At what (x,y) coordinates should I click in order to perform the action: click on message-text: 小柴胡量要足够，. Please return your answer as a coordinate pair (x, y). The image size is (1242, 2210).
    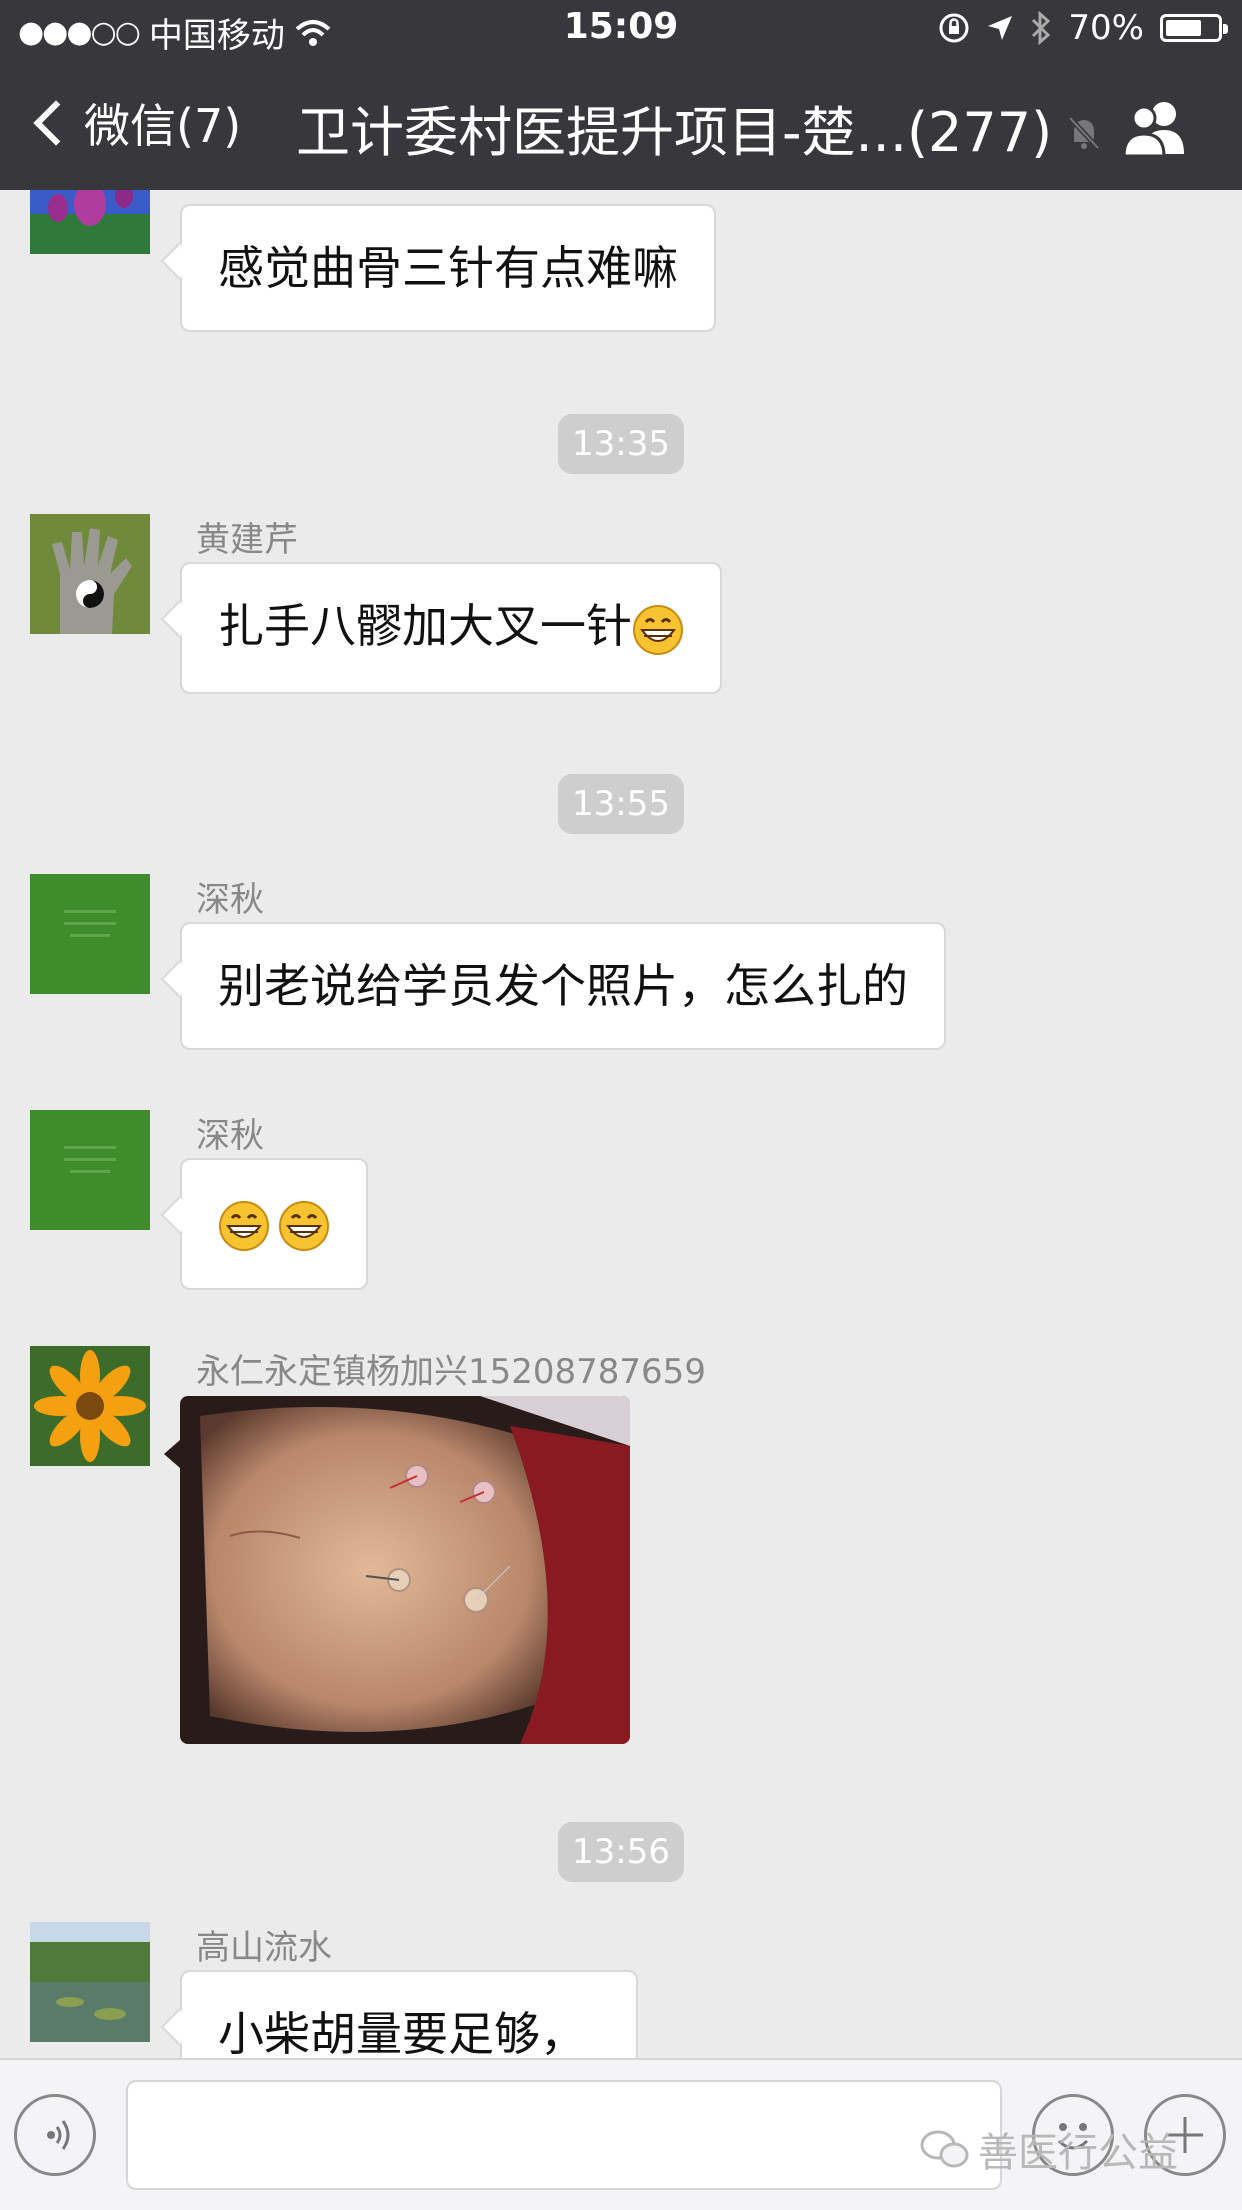
    Looking at the image, I should click on (402, 2032).